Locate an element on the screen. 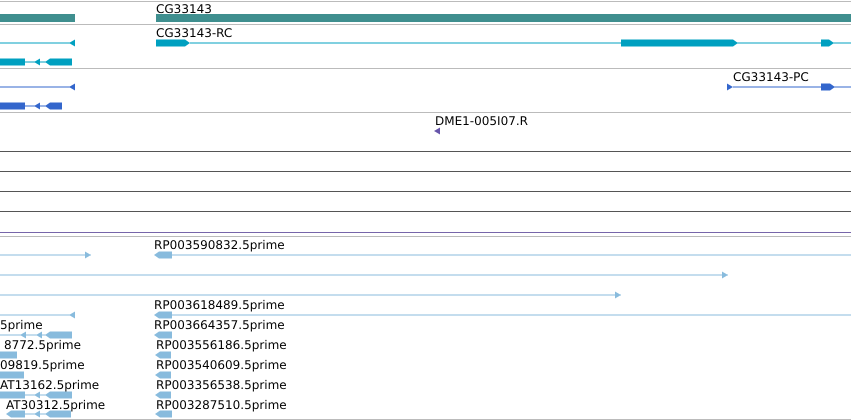  feature-label: AT30312.5prime is located at coordinates (56, 405).